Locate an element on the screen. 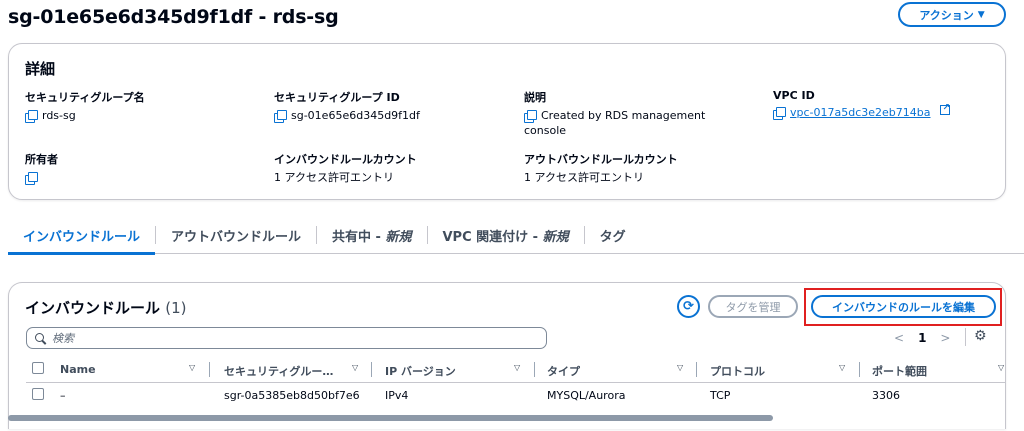 This screenshot has width=1024, height=431. sg-name-value: rds-sg is located at coordinates (59, 115).